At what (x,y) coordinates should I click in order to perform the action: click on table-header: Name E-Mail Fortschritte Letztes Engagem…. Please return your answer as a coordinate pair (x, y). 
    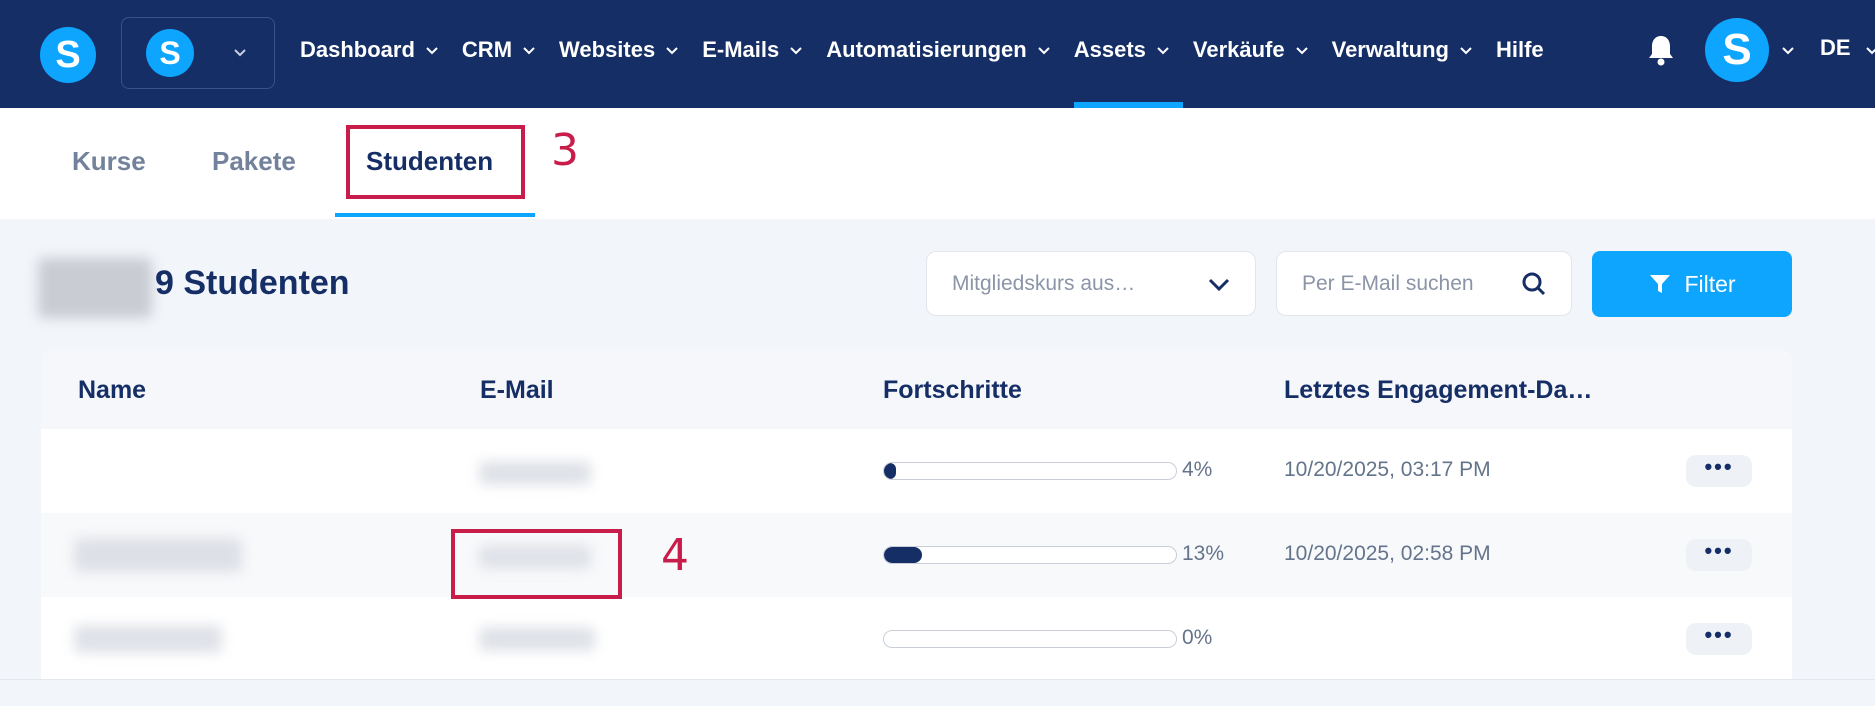
    Looking at the image, I should click on (916, 389).